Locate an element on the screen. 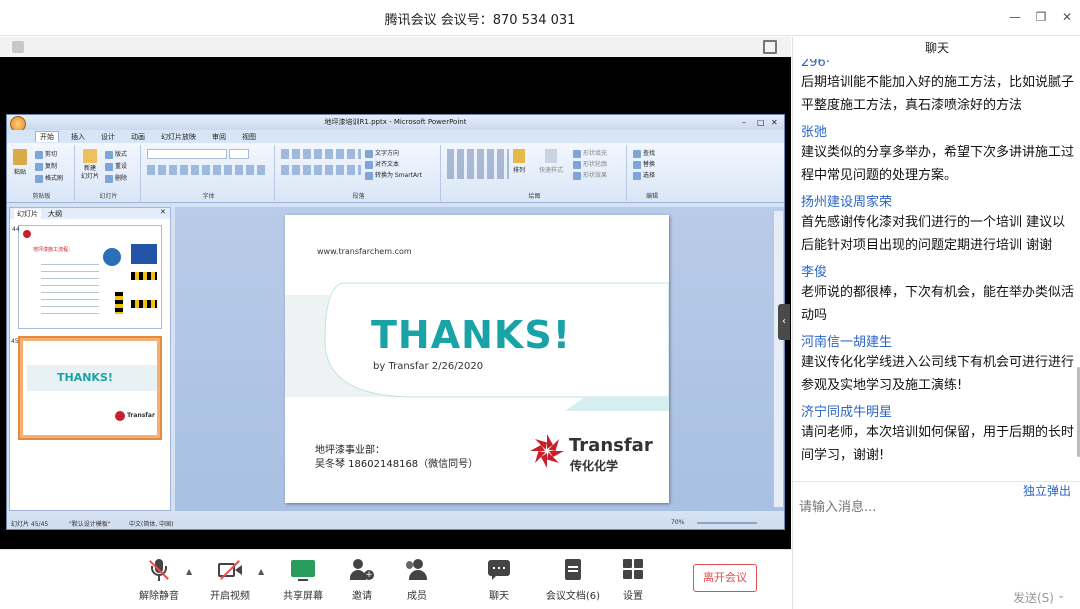 The width and height of the screenshot is (1080, 609). chat-message: 后期培训能不能加入好的施工方法，比如说腻子平整度施工方法，真石漆喷涂好的方法 is located at coordinates (938, 94).